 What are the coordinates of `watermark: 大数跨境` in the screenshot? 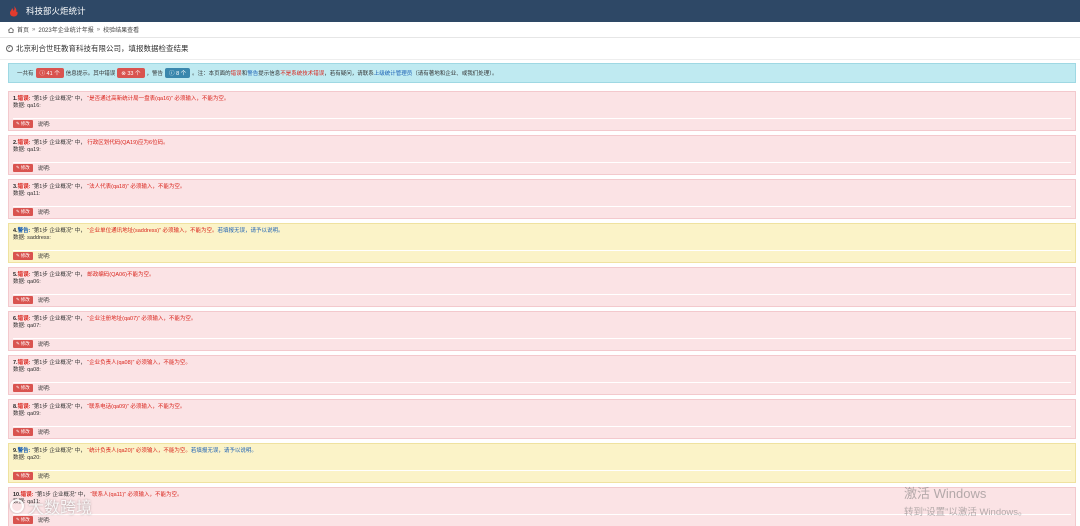 It's located at (51, 506).